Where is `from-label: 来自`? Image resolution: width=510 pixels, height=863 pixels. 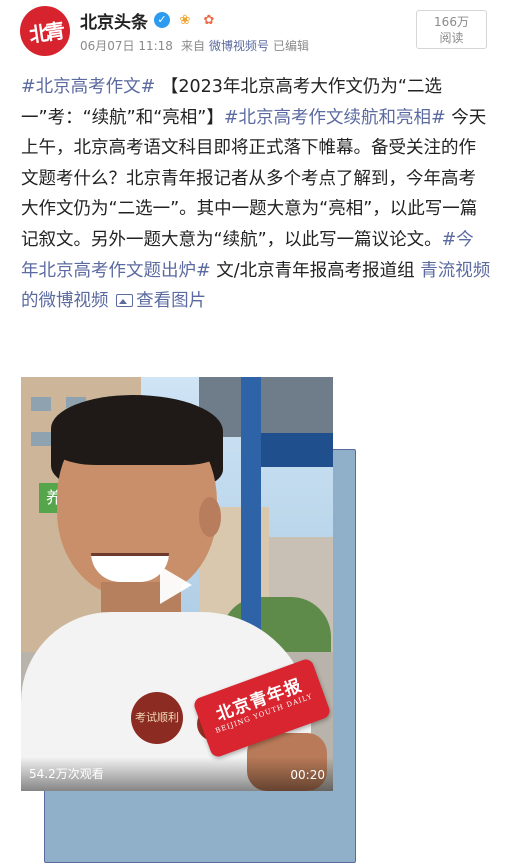
from-label: 来自 is located at coordinates (192, 46).